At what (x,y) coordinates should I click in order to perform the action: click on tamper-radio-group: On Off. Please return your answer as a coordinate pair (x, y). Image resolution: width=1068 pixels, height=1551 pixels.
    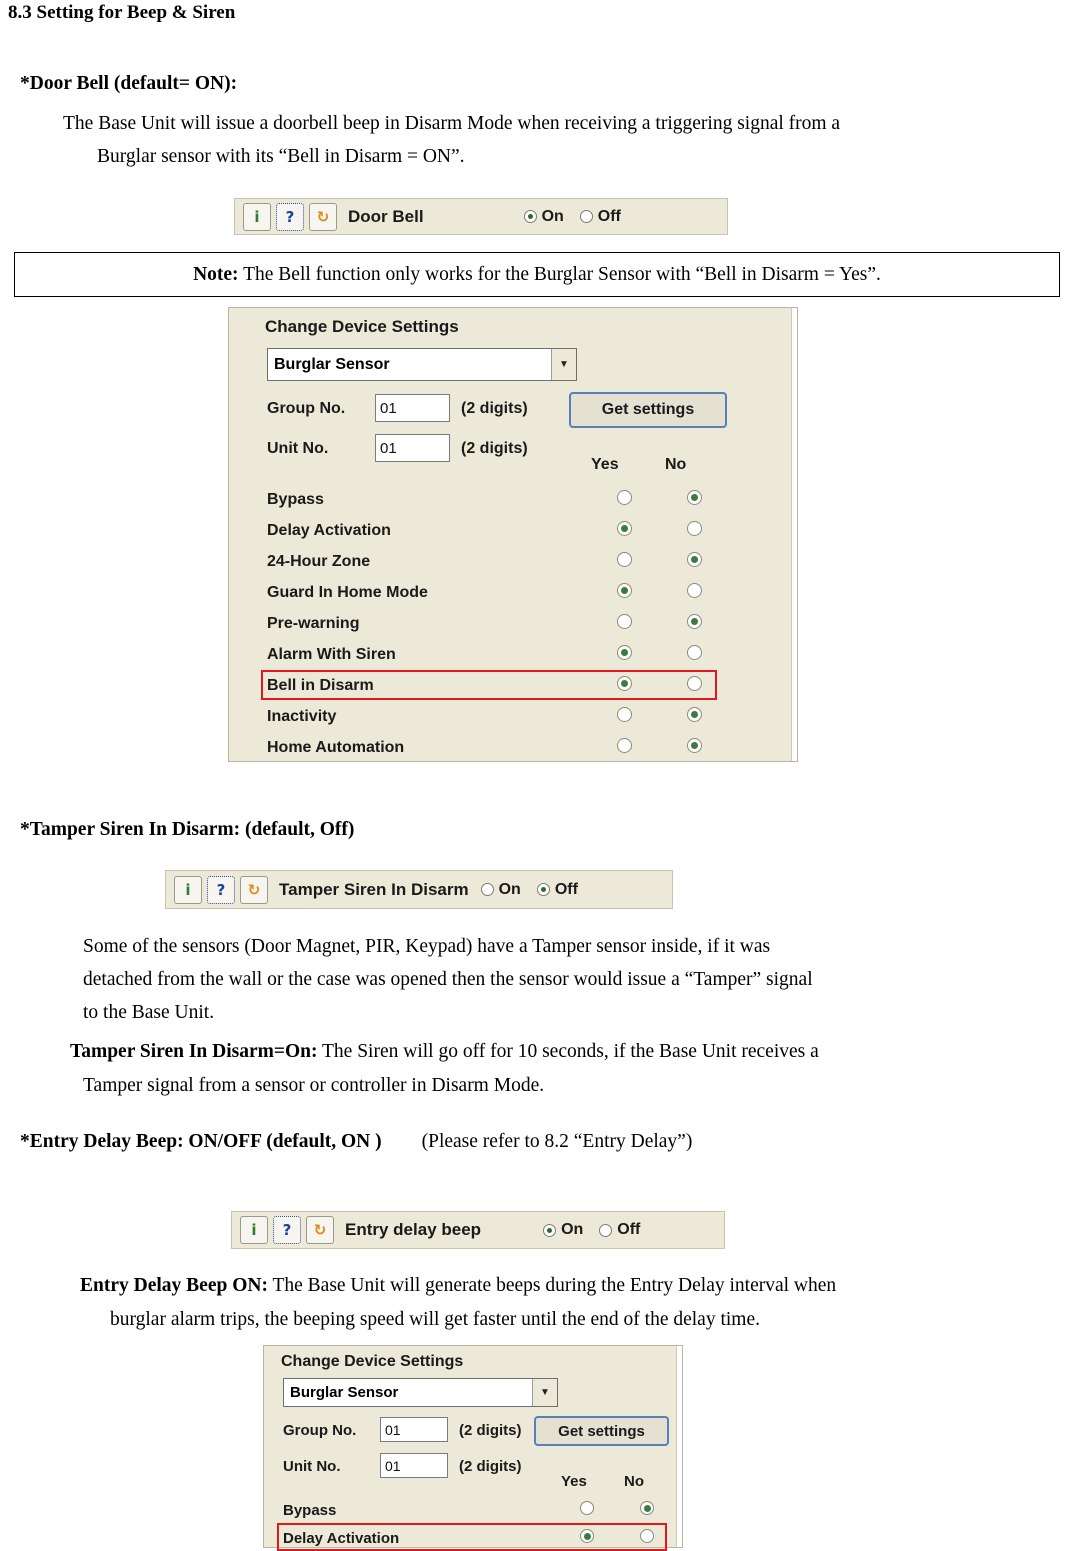
    Looking at the image, I should click on (537, 889).